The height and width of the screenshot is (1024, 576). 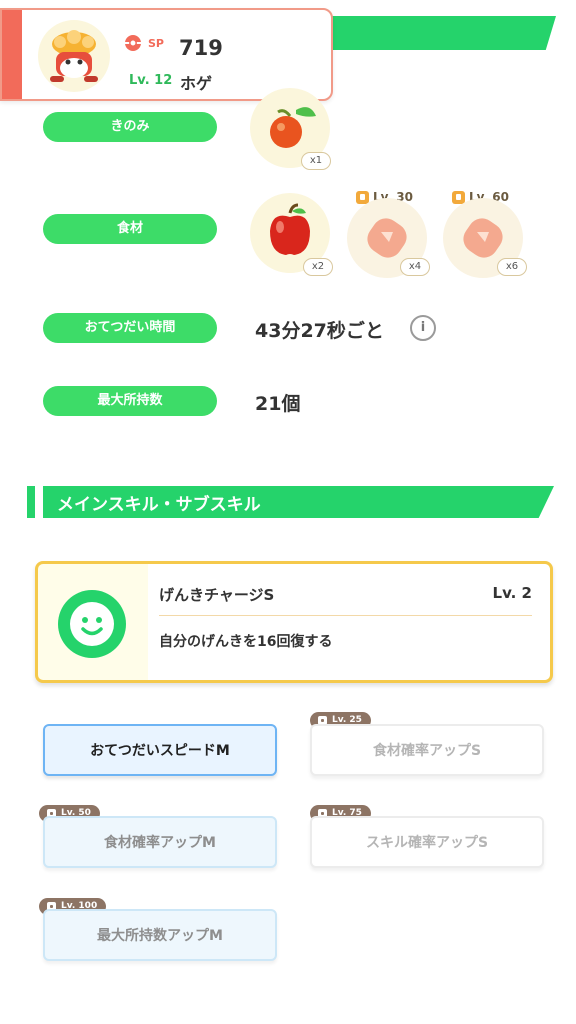 I want to click on main-skill-description: 自分のげんきを16回復する, so click(x=246, y=642).